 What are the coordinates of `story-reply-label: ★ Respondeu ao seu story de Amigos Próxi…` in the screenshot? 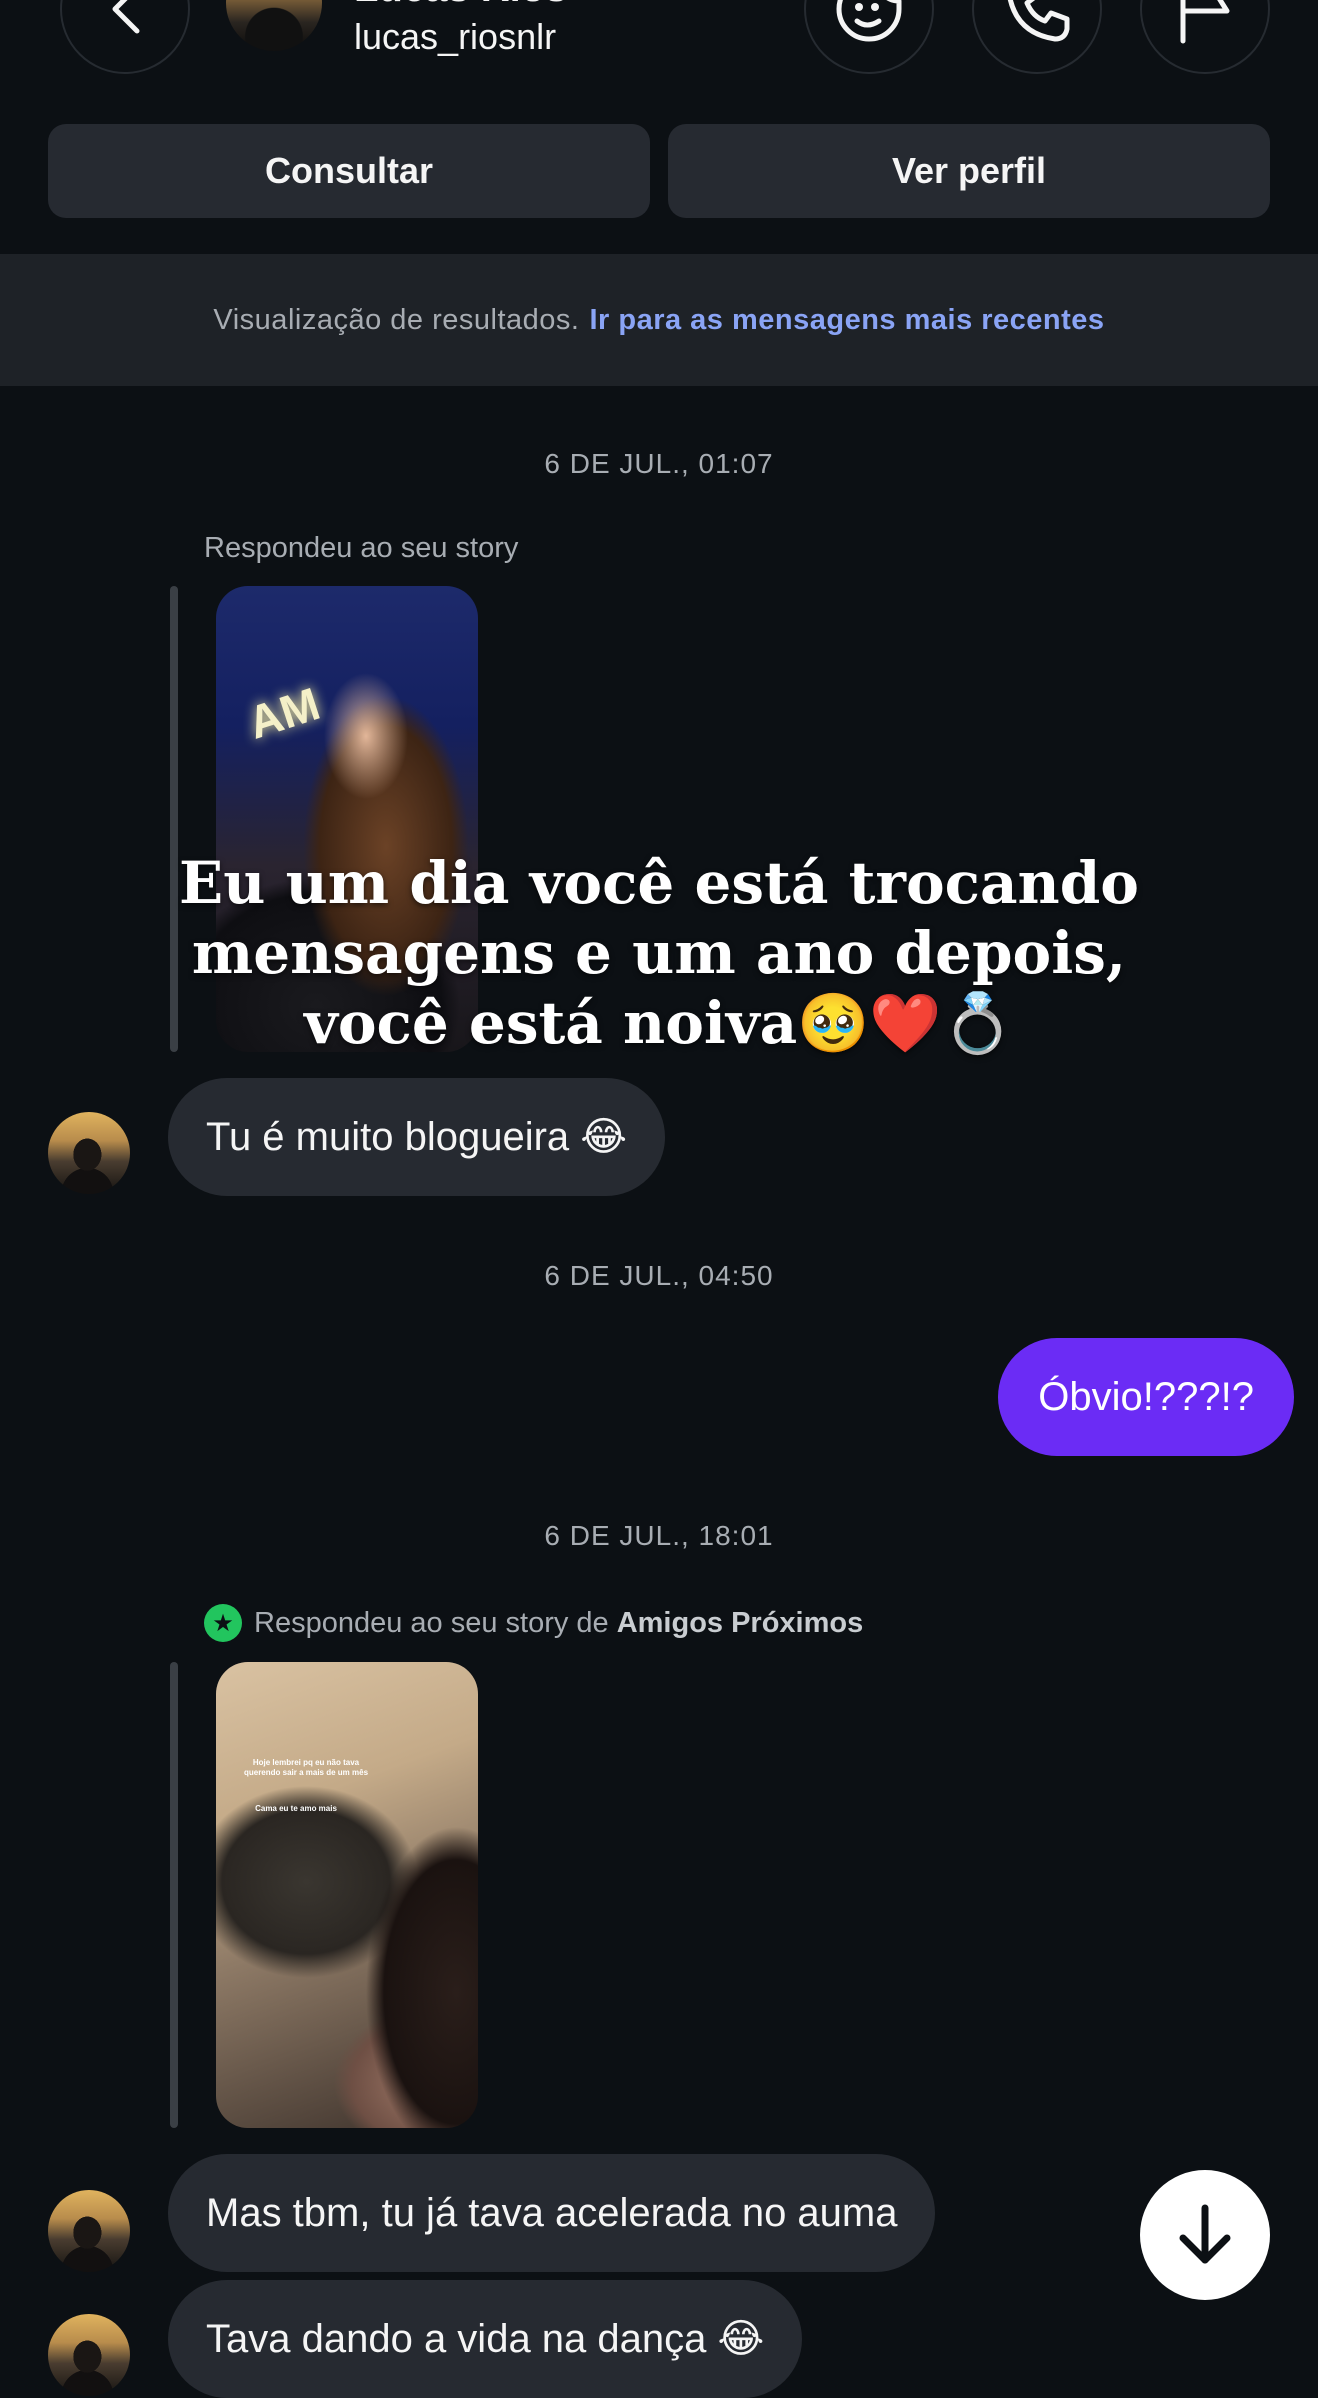 It's located at (533, 1623).